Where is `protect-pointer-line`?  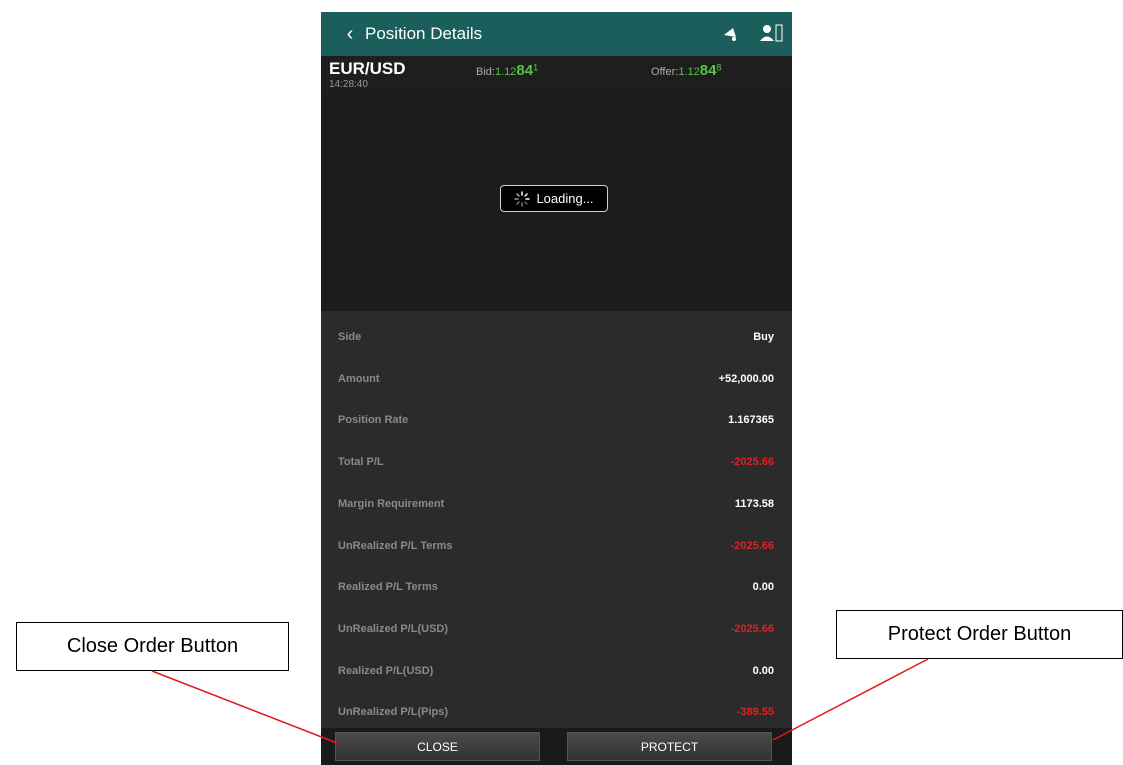 protect-pointer-line is located at coordinates (850, 699).